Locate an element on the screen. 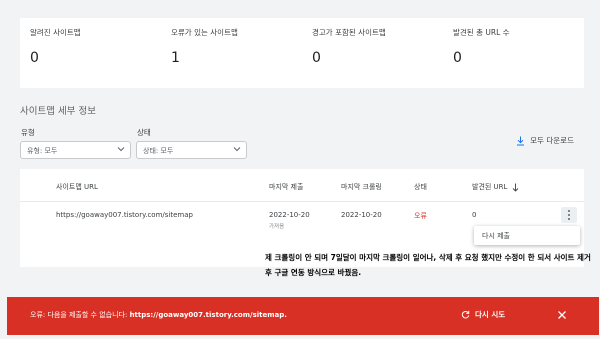 The height and width of the screenshot is (339, 600). row-context-menu: 다시 제출 is located at coordinates (527, 235).